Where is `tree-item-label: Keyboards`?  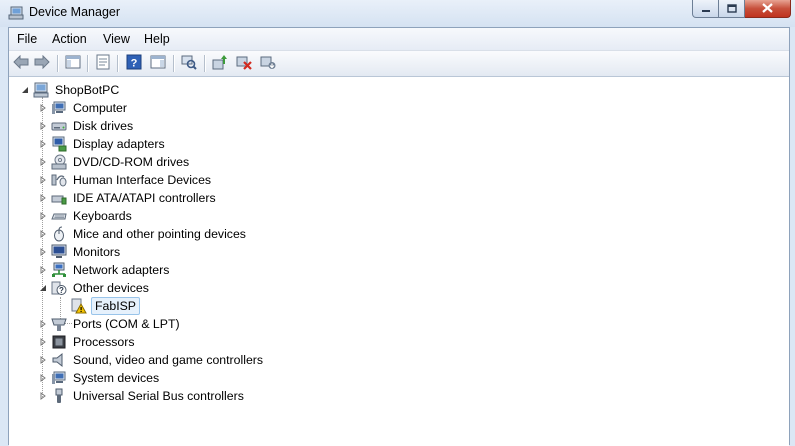
tree-item-label: Keyboards is located at coordinates (102, 216).